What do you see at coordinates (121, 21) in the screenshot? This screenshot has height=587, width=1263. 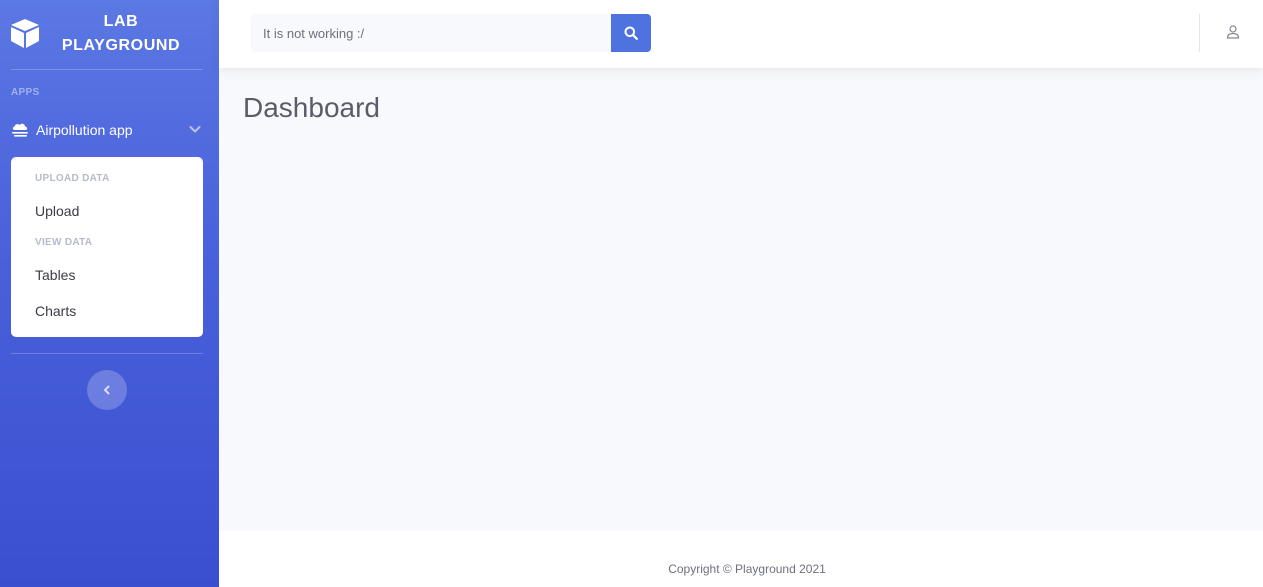 I see `brand-line-1: LAB` at bounding box center [121, 21].